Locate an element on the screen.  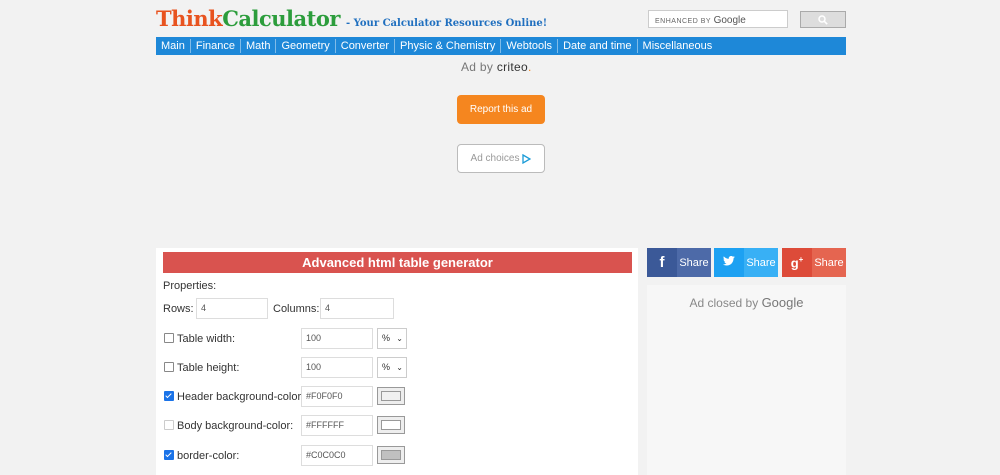
table-height-row: Table height: is located at coordinates (201, 368).